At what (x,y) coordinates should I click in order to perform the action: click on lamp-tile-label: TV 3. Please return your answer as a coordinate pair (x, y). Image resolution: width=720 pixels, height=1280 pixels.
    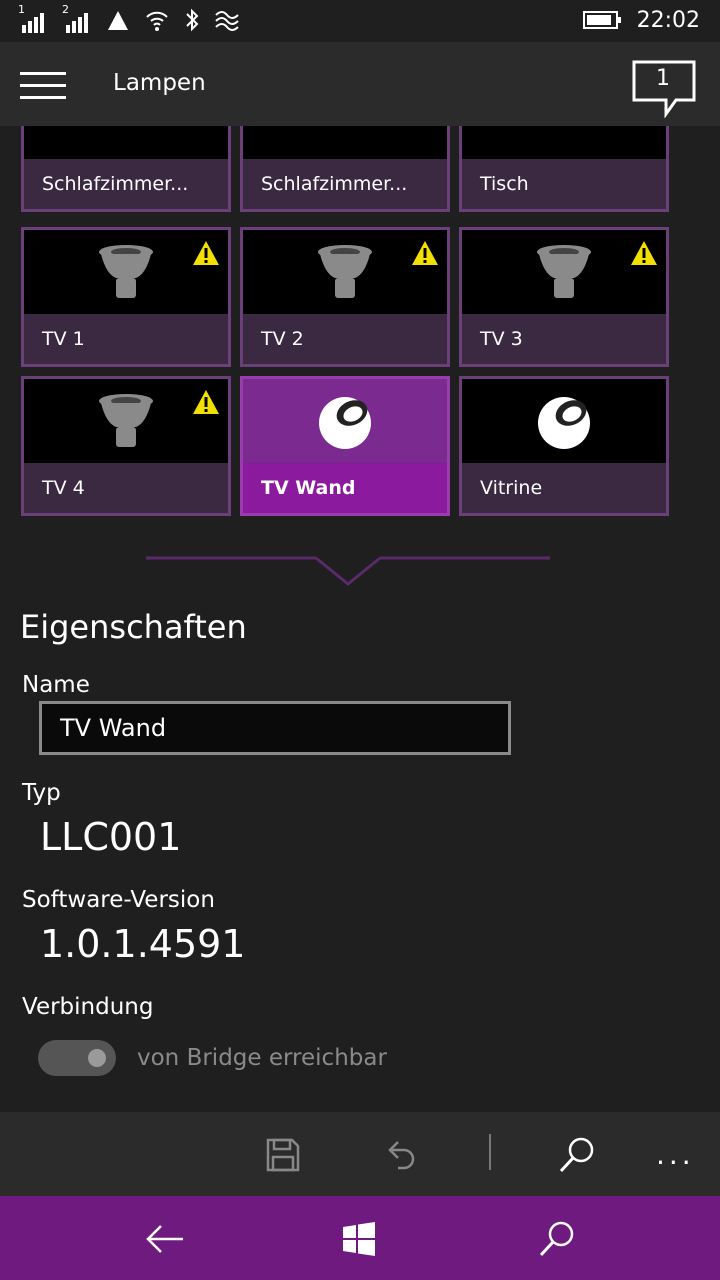
    Looking at the image, I should click on (501, 339).